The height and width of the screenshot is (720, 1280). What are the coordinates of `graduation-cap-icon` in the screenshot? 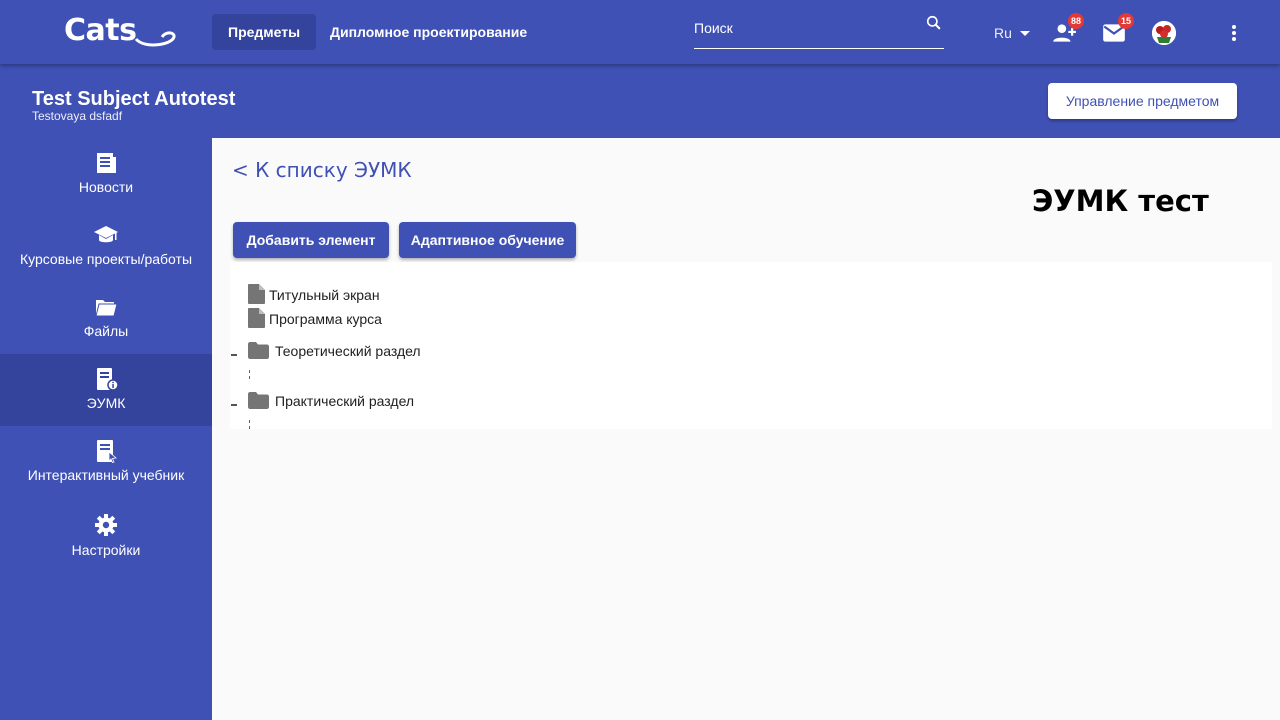 It's located at (106, 234).